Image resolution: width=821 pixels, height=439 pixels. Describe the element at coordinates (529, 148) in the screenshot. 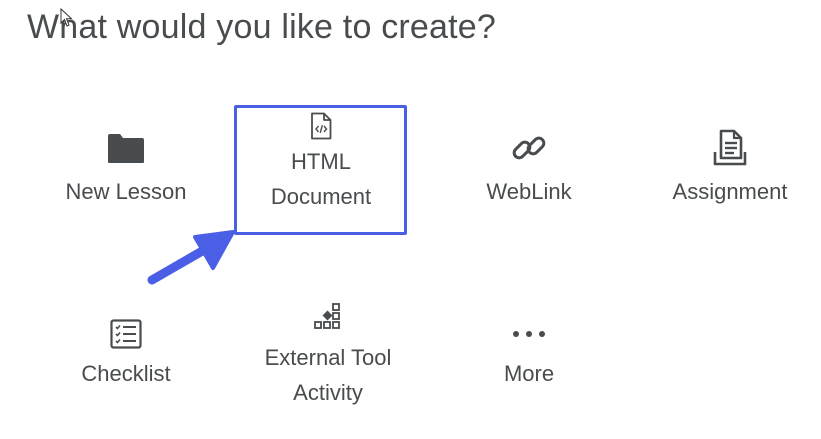

I see `link-icon` at that location.